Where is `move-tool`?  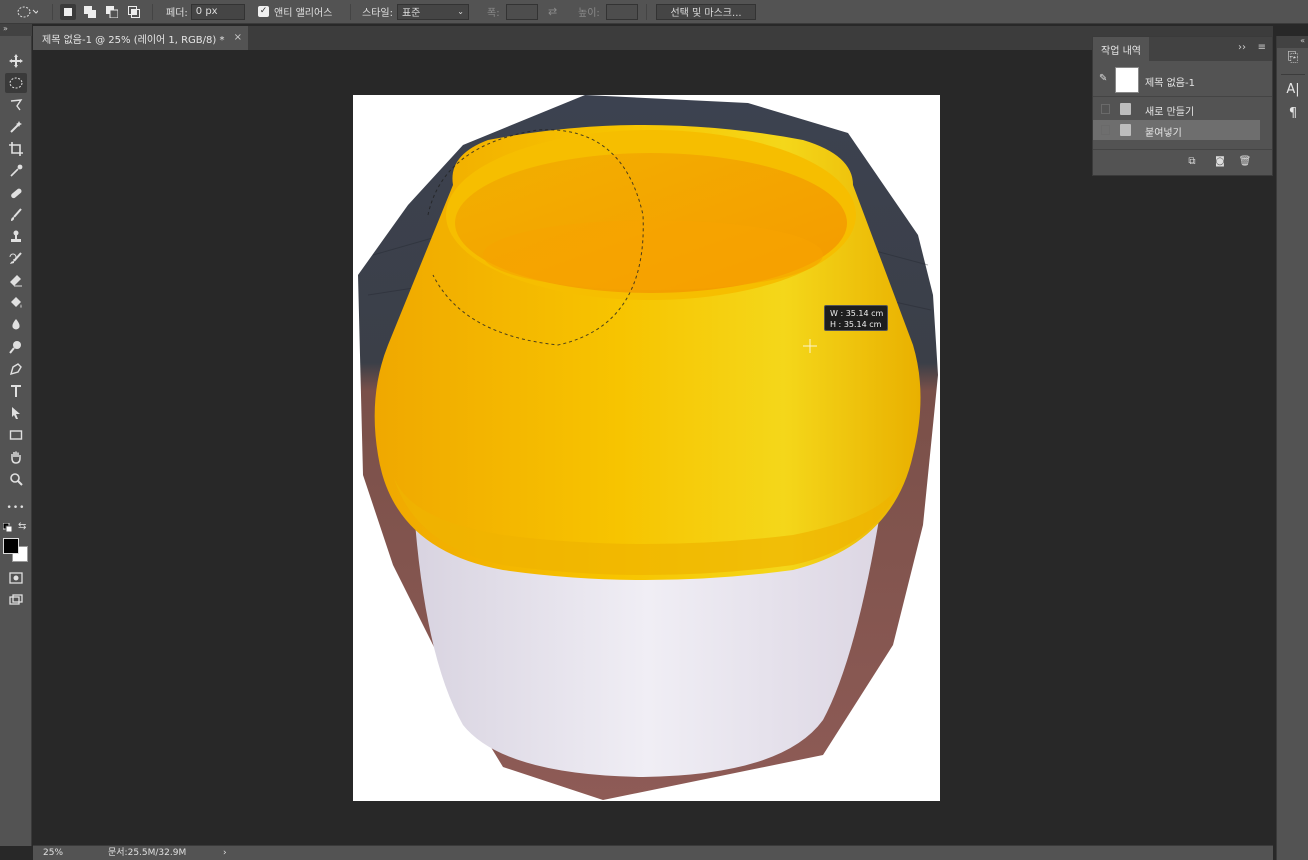
move-tool is located at coordinates (16, 61).